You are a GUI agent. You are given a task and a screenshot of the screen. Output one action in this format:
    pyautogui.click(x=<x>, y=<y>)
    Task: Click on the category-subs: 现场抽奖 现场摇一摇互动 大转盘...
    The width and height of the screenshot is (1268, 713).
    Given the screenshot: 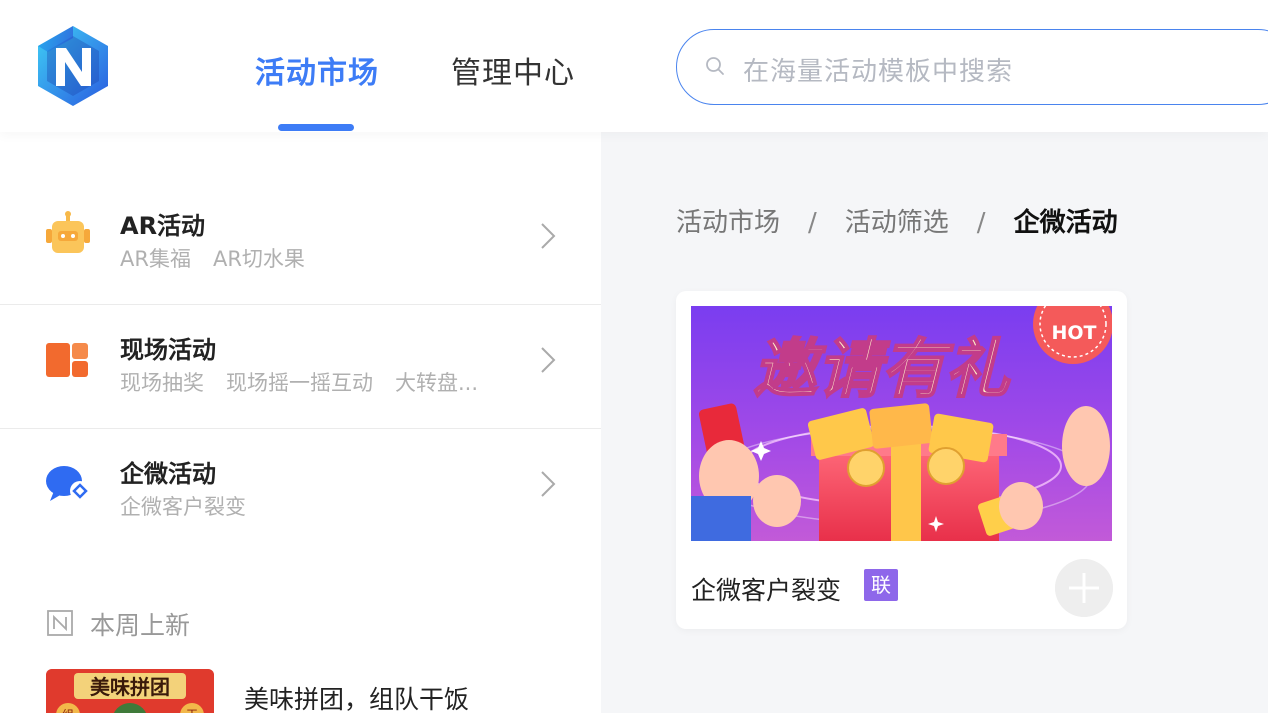 What is the action you would take?
    pyautogui.click(x=310, y=382)
    